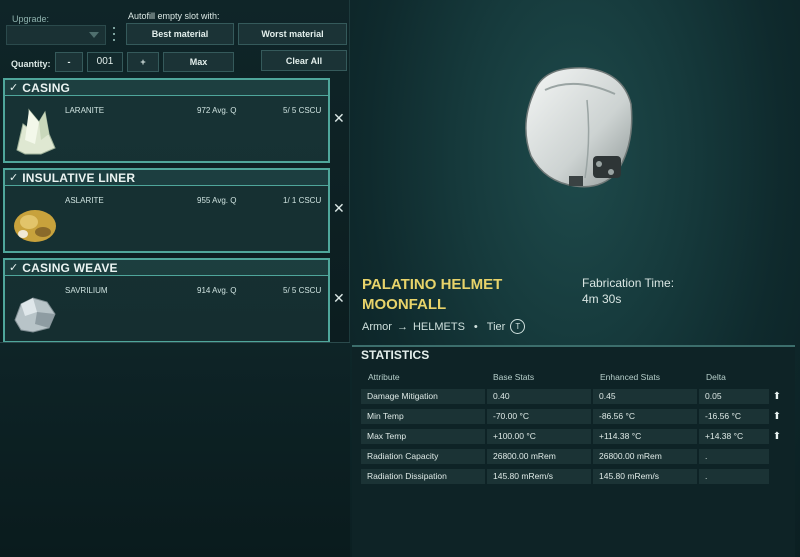 This screenshot has width=800, height=557. Describe the element at coordinates (339, 118) in the screenshot. I see `remove-casing-close-icon: ✕` at that location.